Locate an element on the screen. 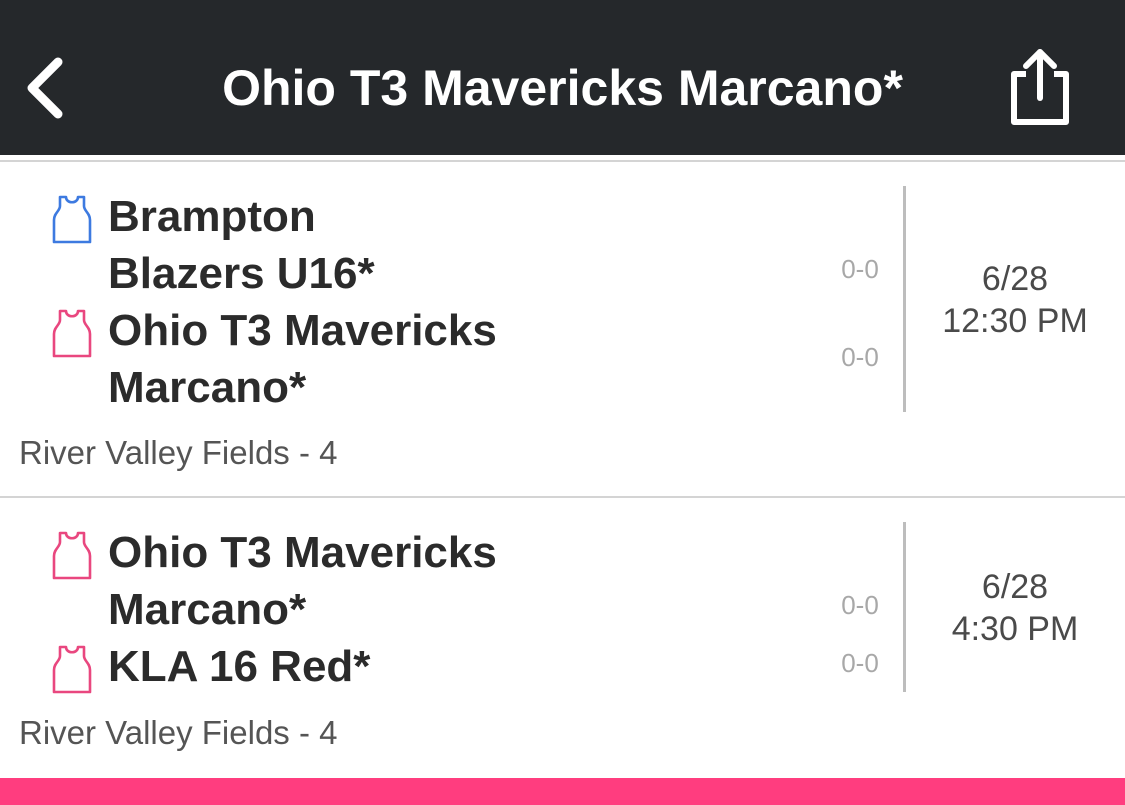 The width and height of the screenshot is (1125, 805). share-button is located at coordinates (1040, 87).